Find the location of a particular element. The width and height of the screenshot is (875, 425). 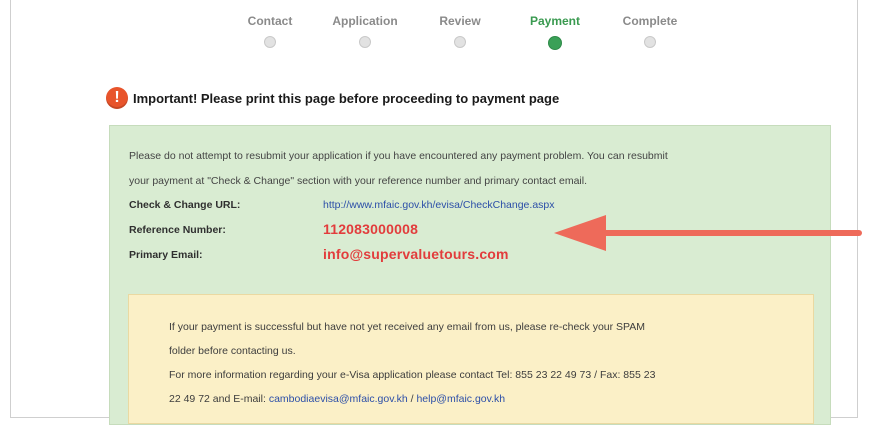

step-review: Review is located at coordinates (460, 31).